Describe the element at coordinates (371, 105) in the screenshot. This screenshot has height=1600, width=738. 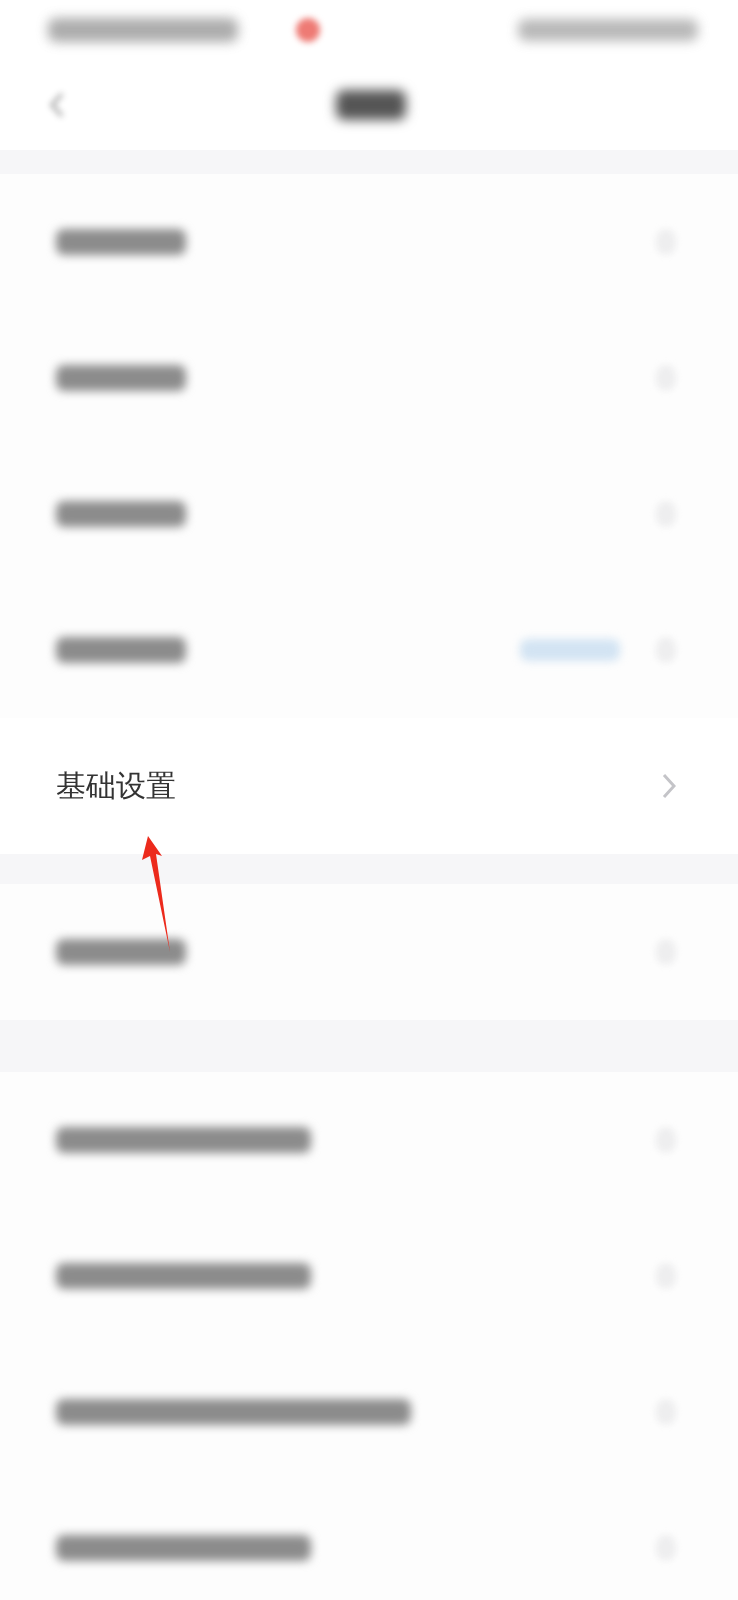
I see `blurred-title` at that location.